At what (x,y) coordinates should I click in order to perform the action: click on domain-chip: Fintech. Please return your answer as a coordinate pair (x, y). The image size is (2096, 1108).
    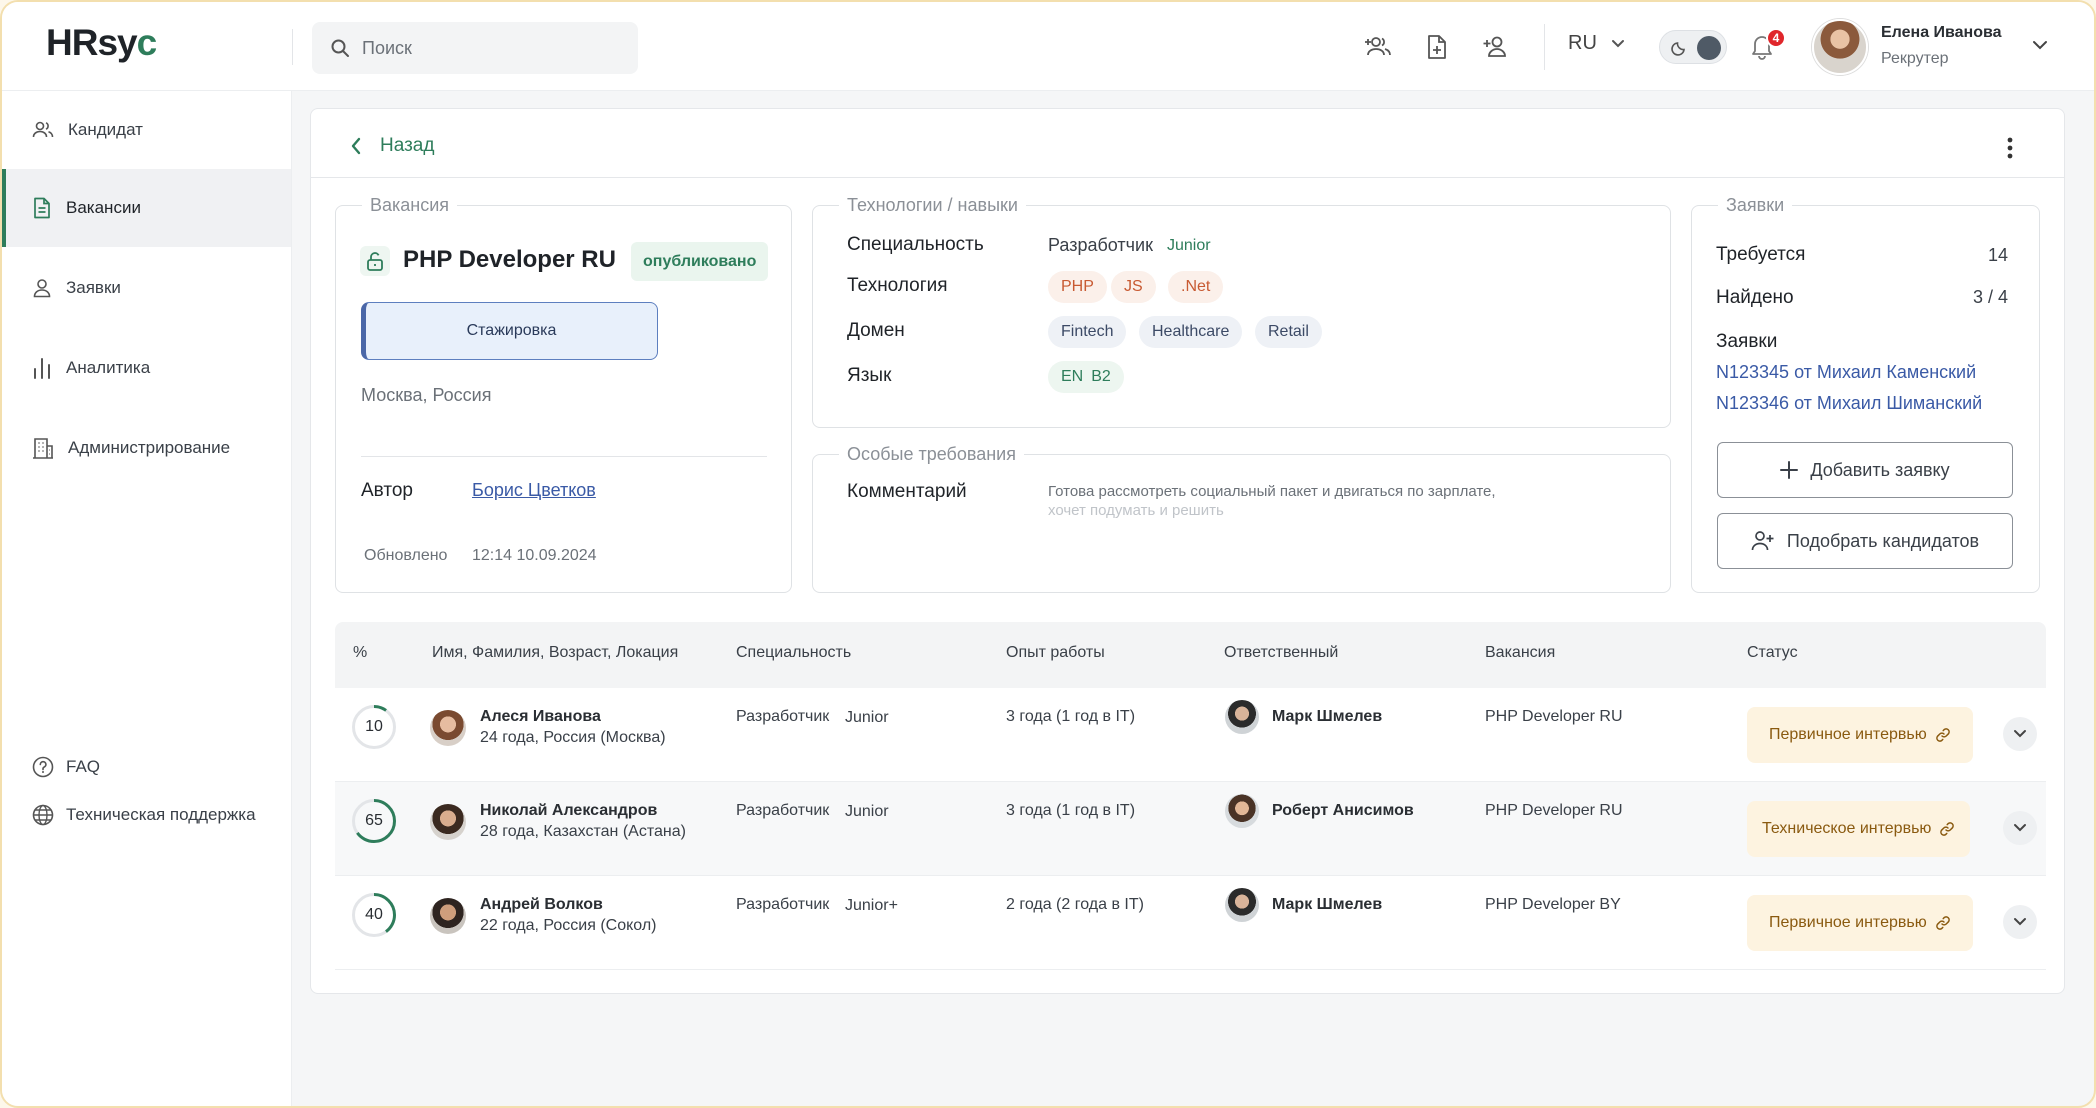
    Looking at the image, I should click on (1087, 332).